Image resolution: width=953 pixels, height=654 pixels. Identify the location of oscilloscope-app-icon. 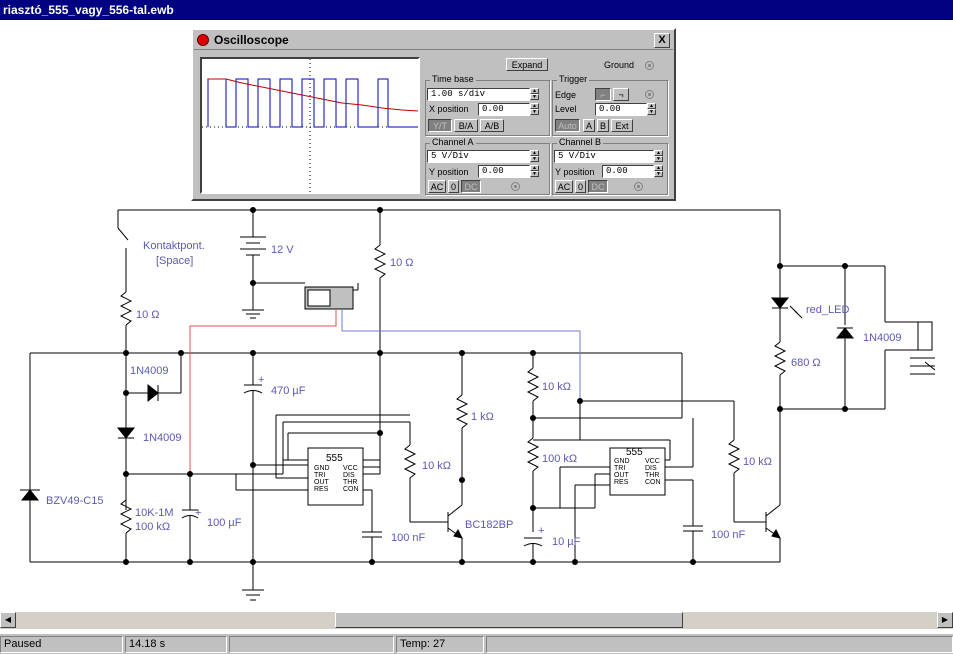
(203, 40).